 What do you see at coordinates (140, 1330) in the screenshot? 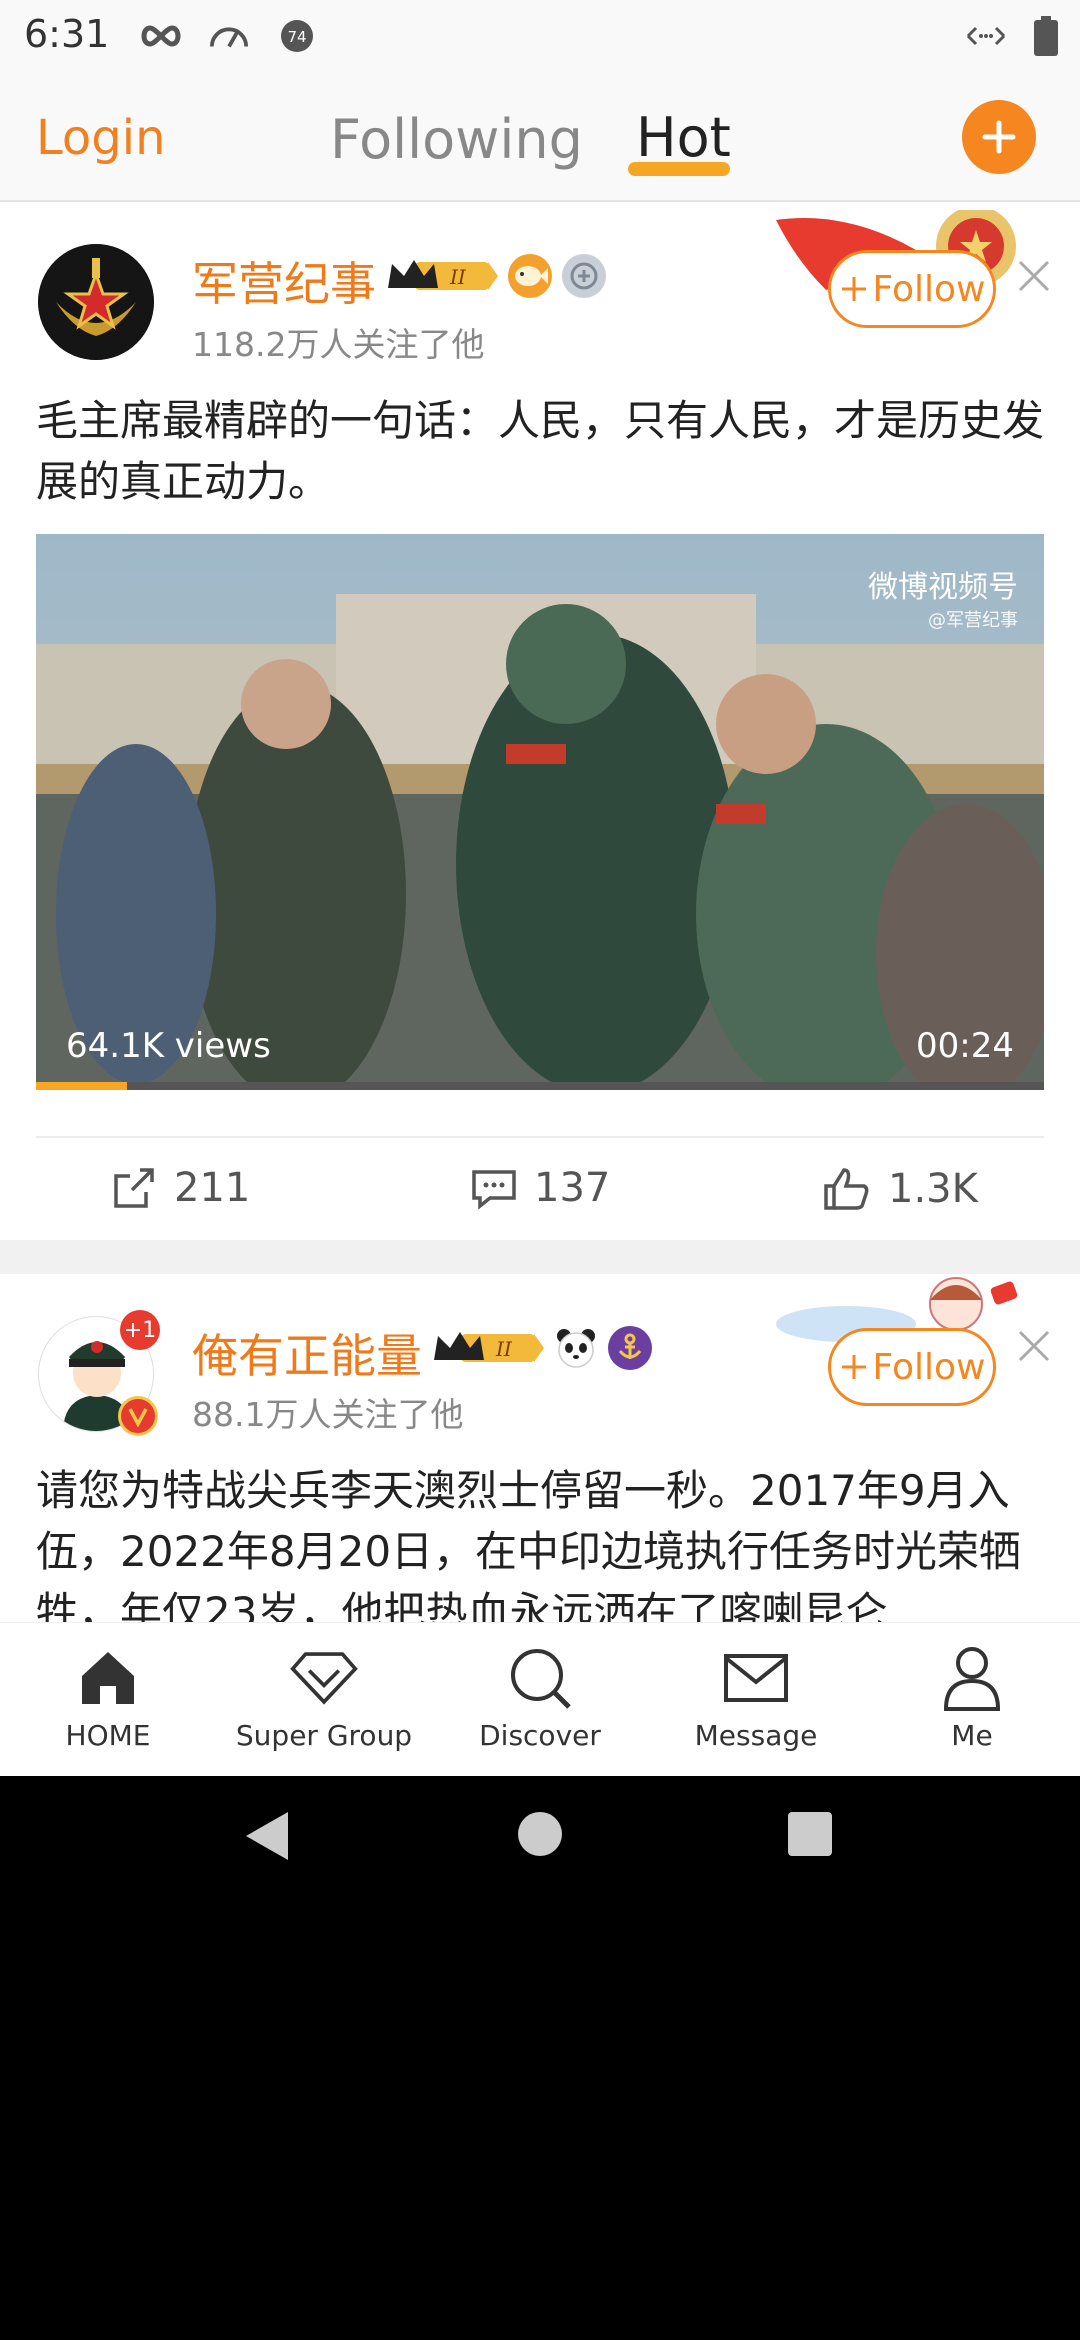
I see `new-count-badge: +1` at bounding box center [140, 1330].